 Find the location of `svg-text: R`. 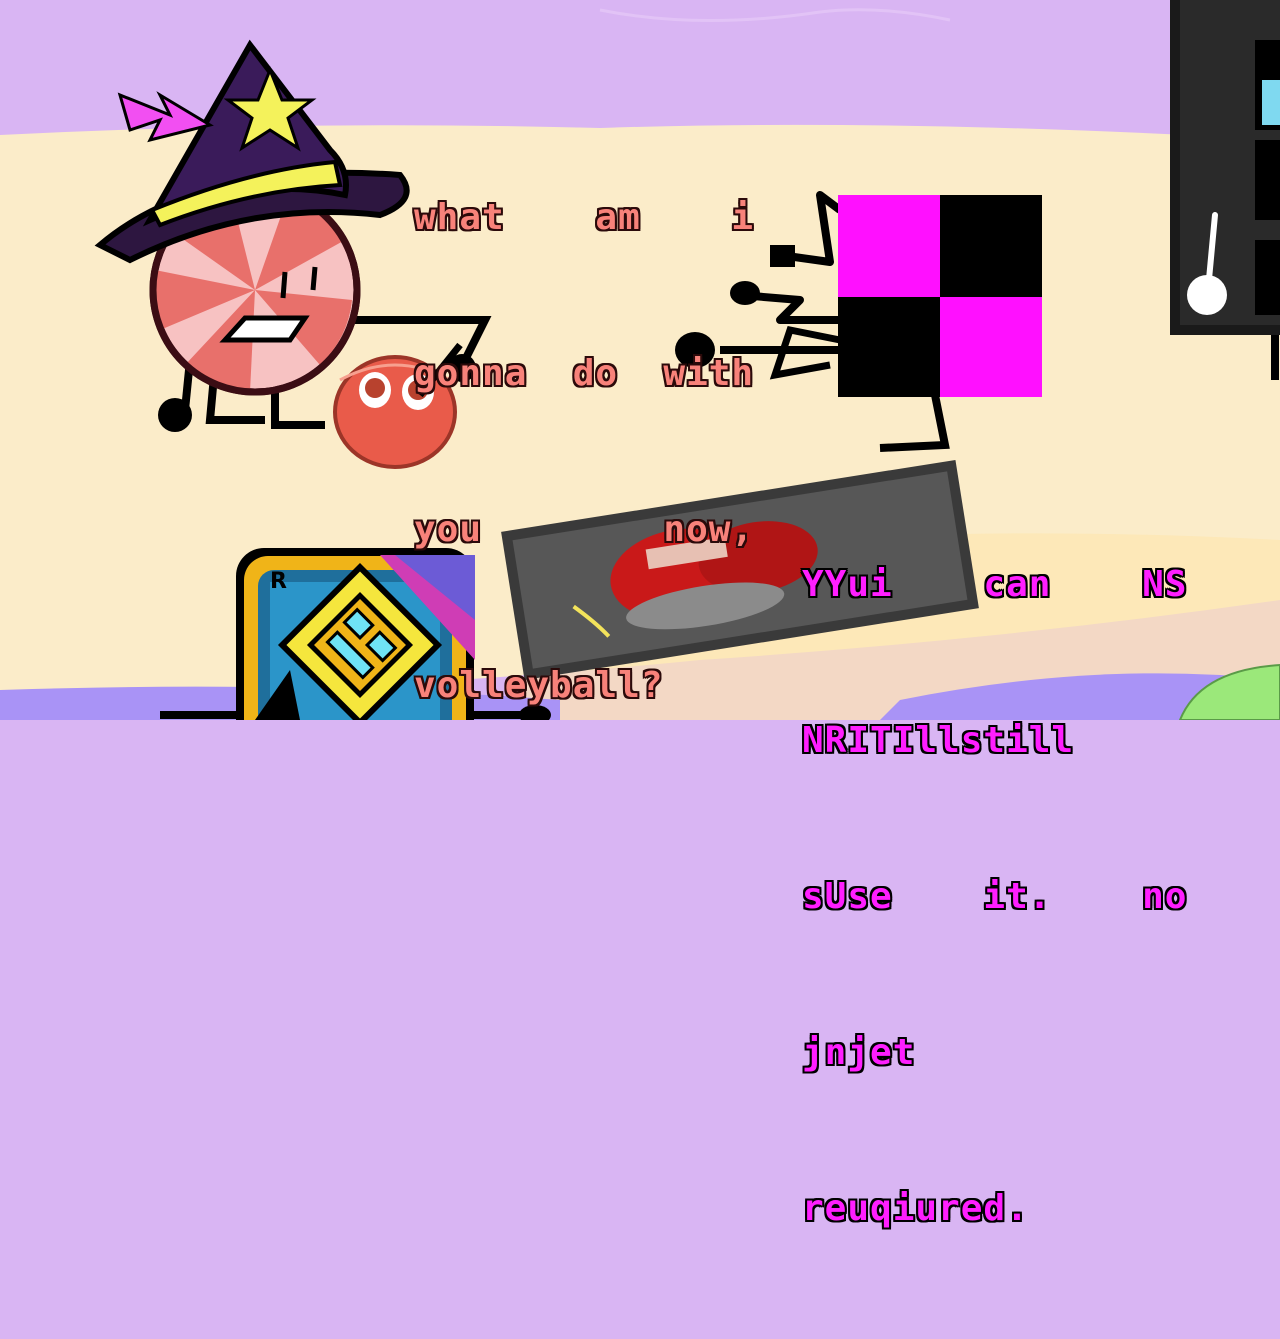

svg-text: R is located at coordinates (278, 581).